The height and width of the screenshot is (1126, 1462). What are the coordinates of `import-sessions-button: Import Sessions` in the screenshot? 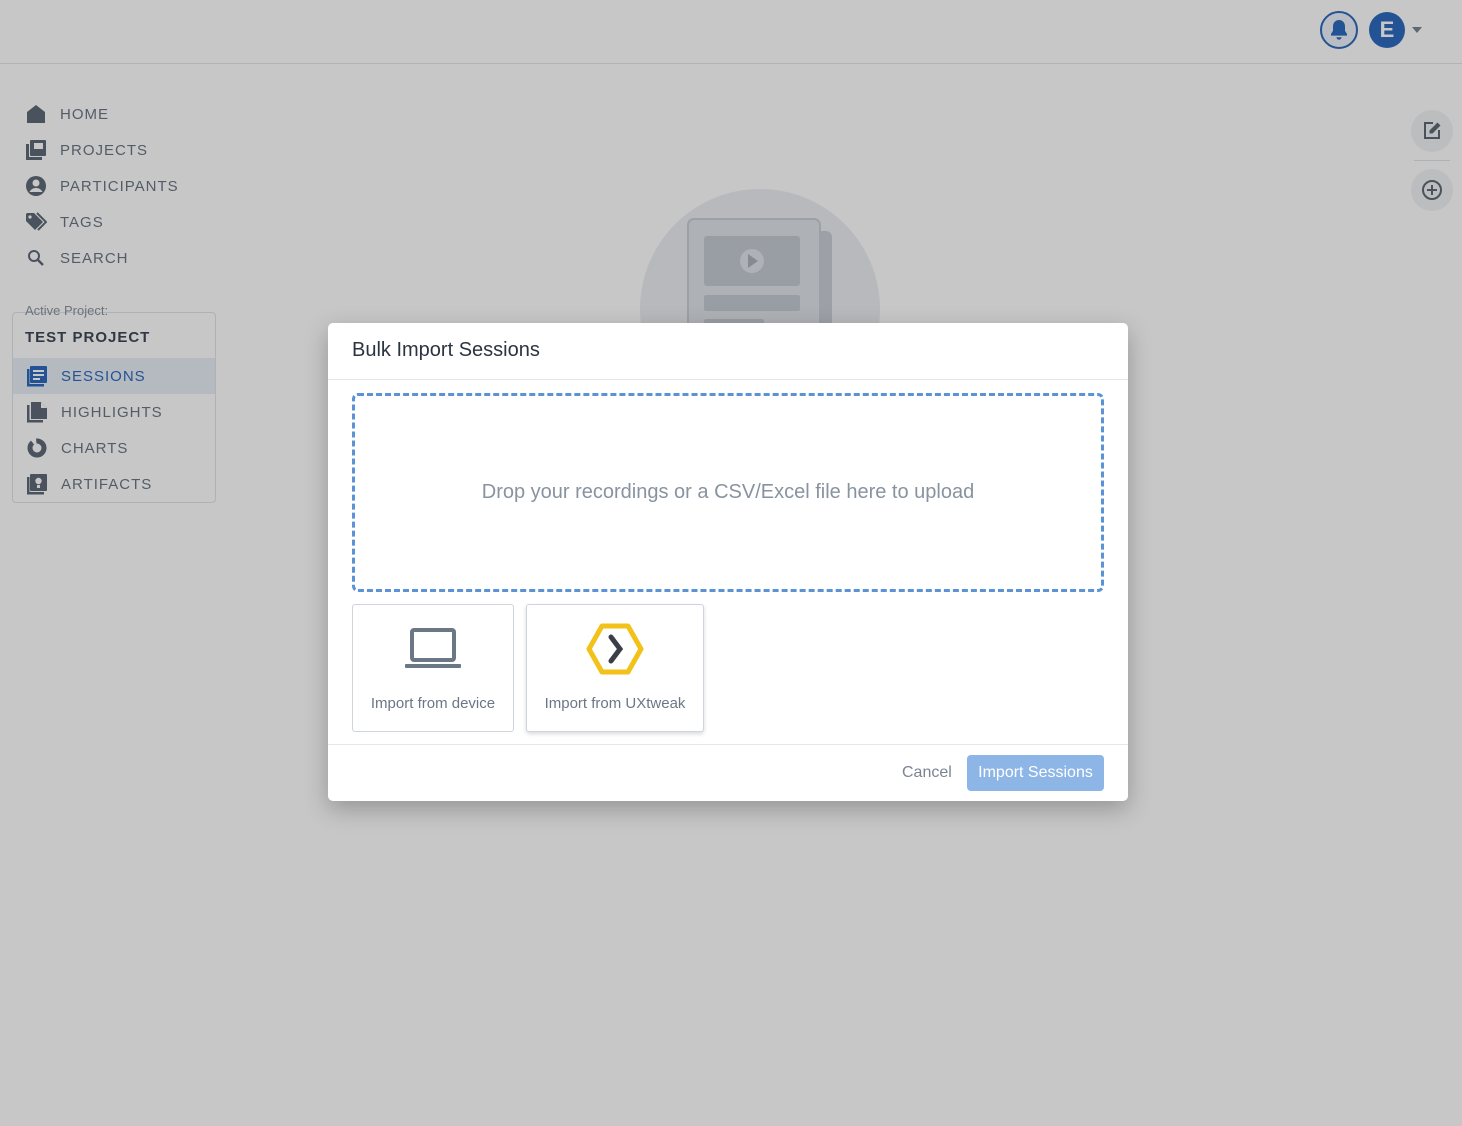 It's located at (1035, 773).